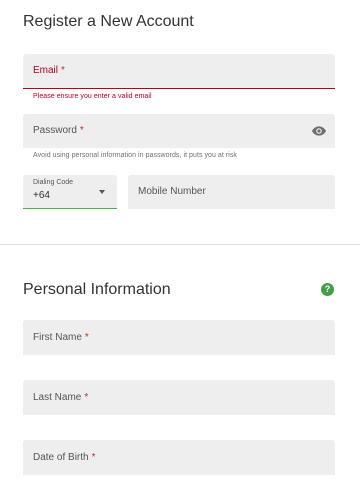  What do you see at coordinates (58, 130) in the screenshot?
I see `password-label: Password *` at bounding box center [58, 130].